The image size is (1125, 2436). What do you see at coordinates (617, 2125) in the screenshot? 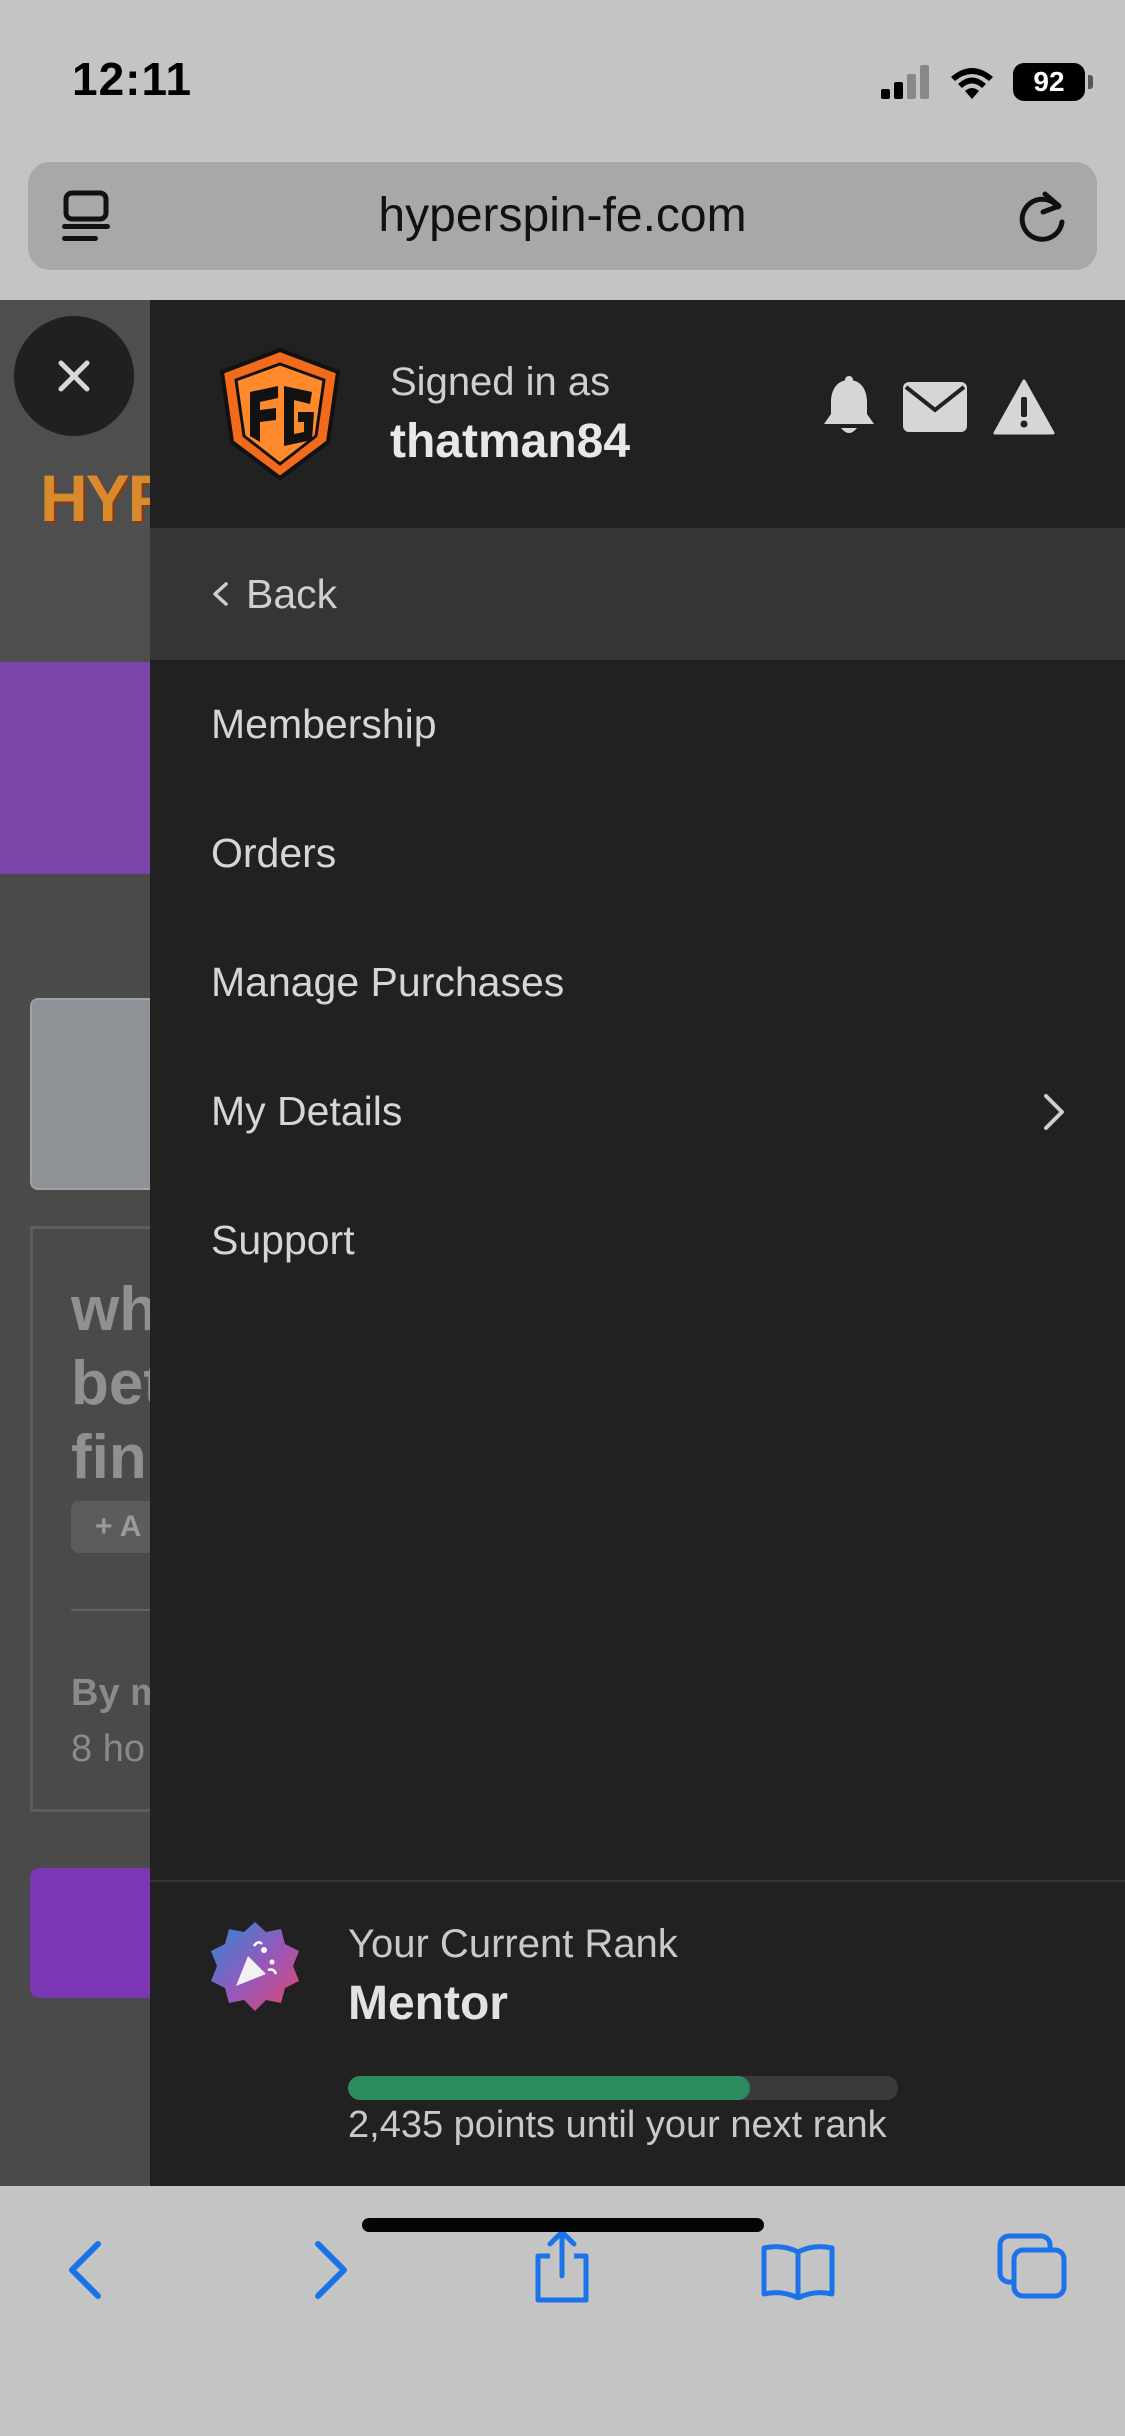
I see `points-until-next-rank: 2,435 points until your next rank` at bounding box center [617, 2125].